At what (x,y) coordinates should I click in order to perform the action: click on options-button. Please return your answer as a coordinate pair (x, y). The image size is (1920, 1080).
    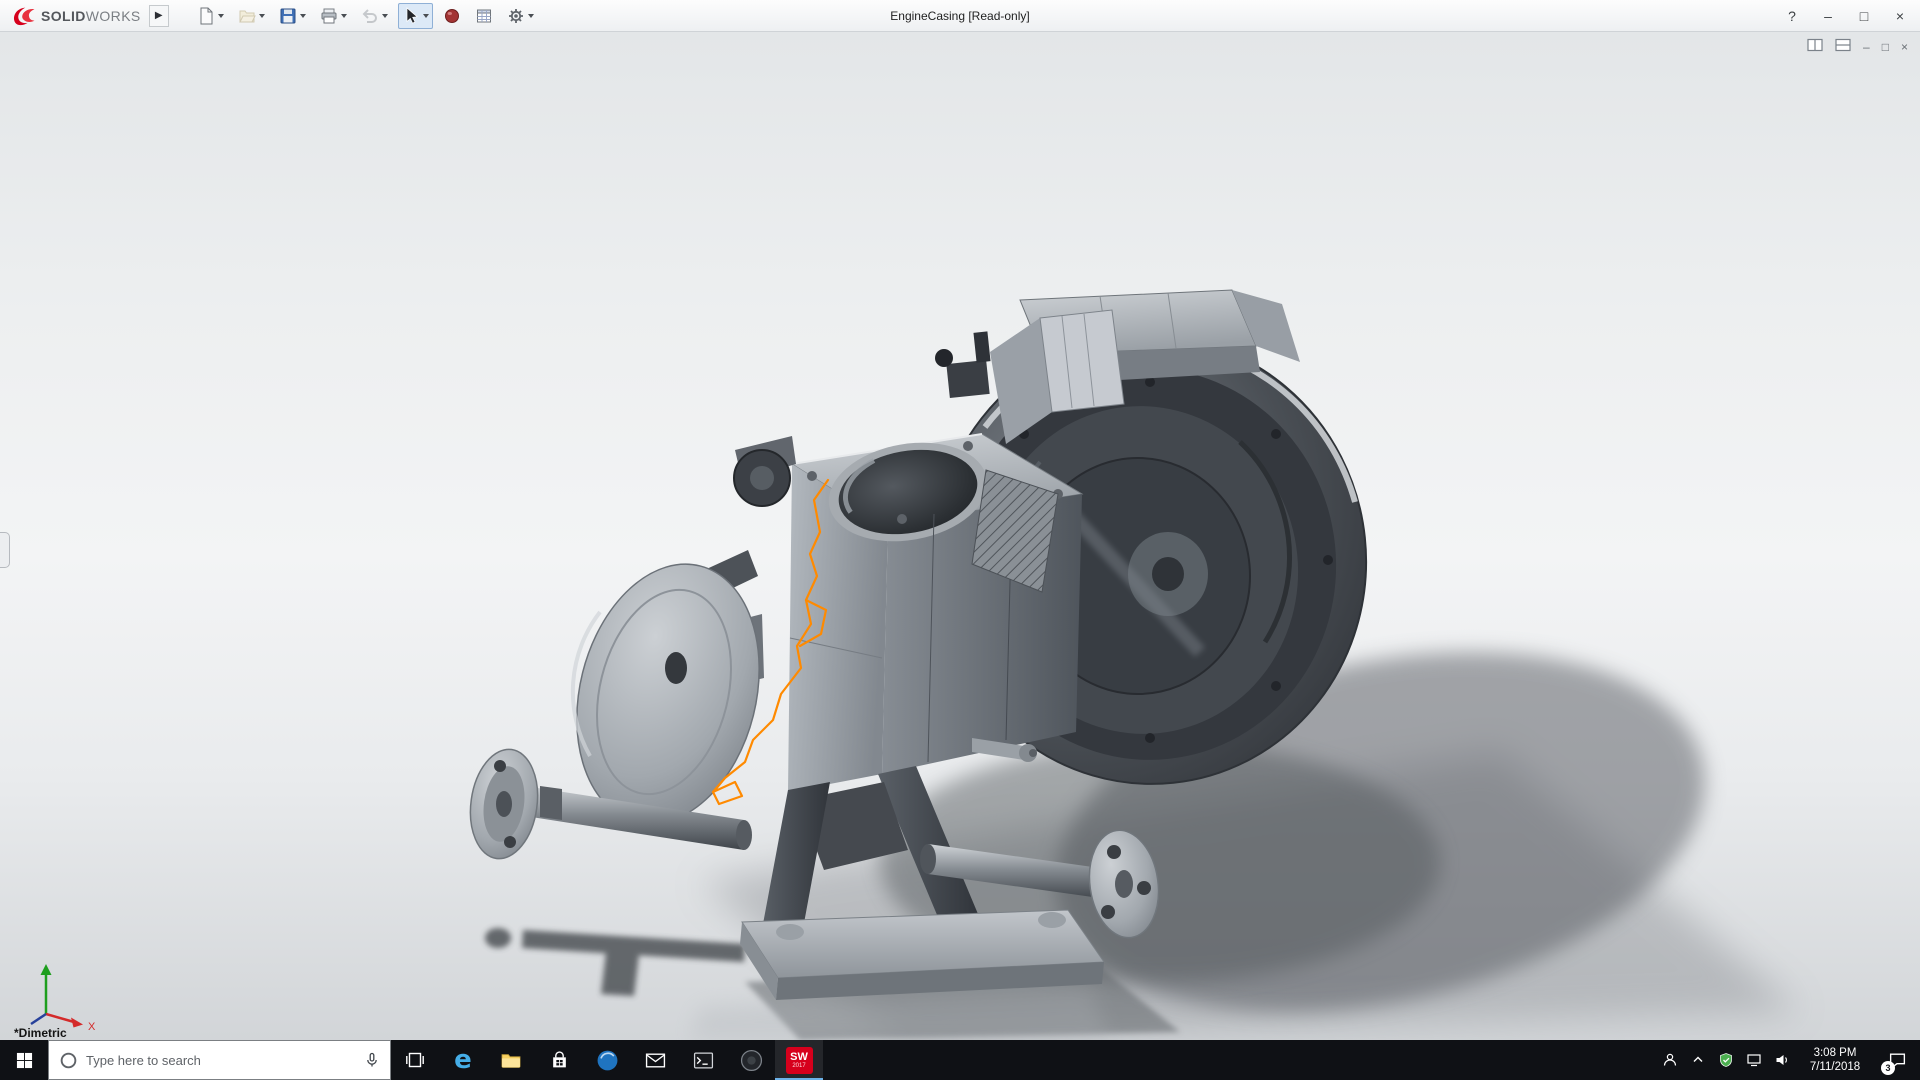
    Looking at the image, I should click on (520, 16).